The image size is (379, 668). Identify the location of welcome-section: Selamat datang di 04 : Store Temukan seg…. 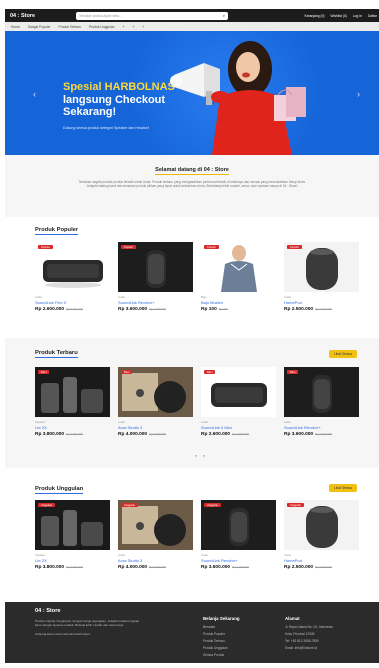
(192, 186).